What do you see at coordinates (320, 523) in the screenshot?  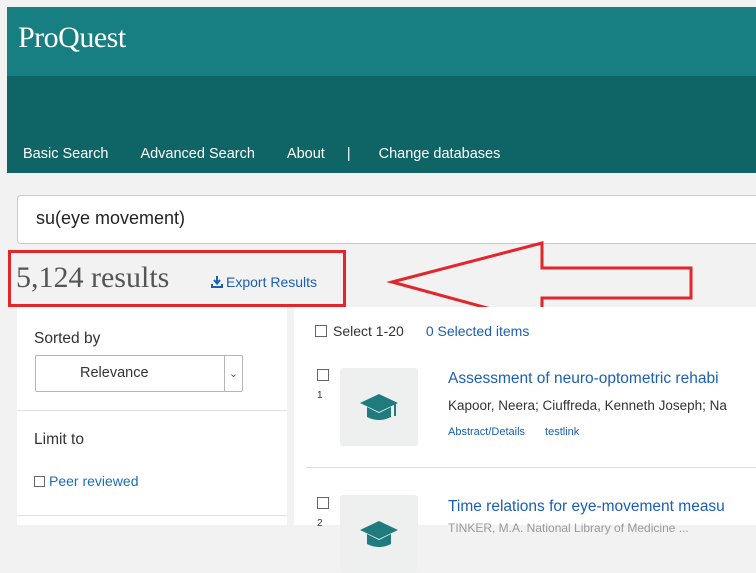 I see `result-number: 2` at bounding box center [320, 523].